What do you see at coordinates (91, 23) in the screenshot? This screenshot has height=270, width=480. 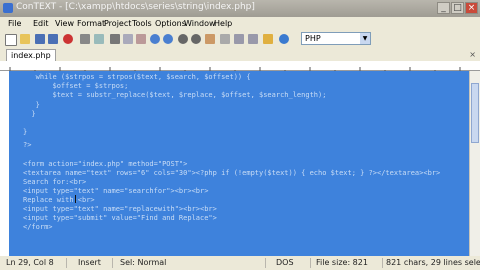 I see `menu-format: Format` at bounding box center [91, 23].